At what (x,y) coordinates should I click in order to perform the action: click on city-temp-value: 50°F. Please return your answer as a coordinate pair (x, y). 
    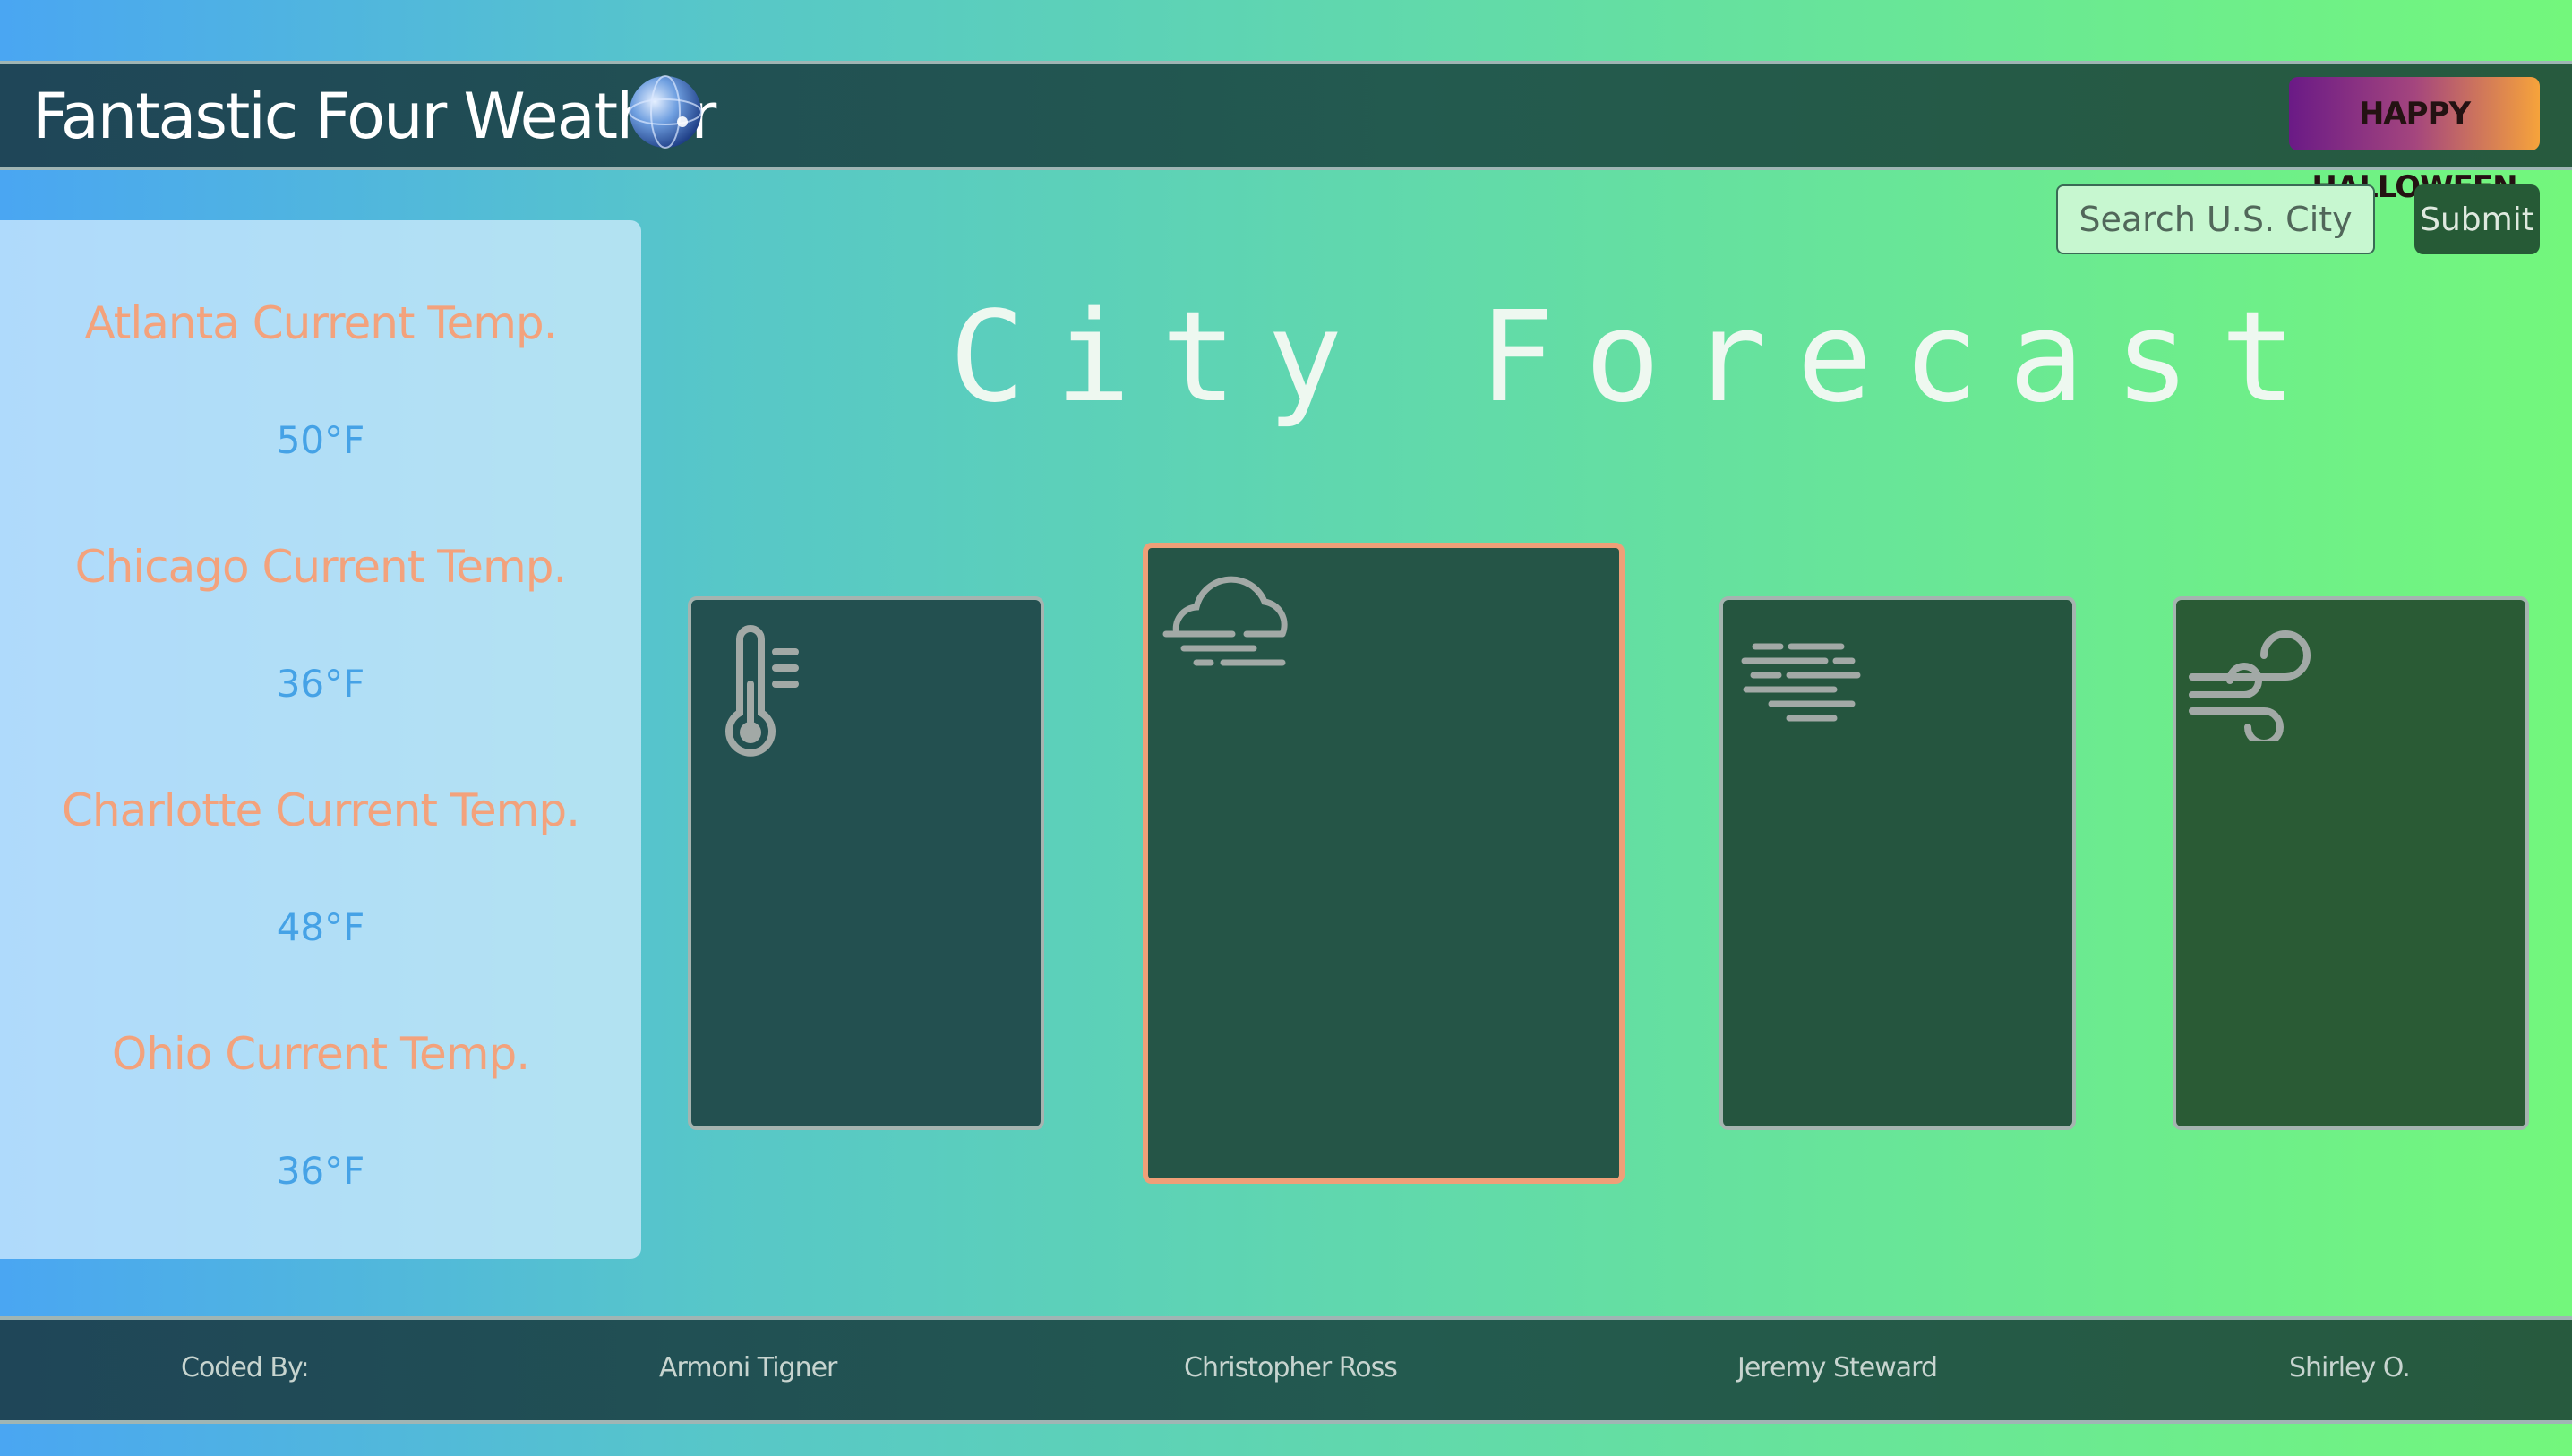
    Looking at the image, I should click on (320, 440).